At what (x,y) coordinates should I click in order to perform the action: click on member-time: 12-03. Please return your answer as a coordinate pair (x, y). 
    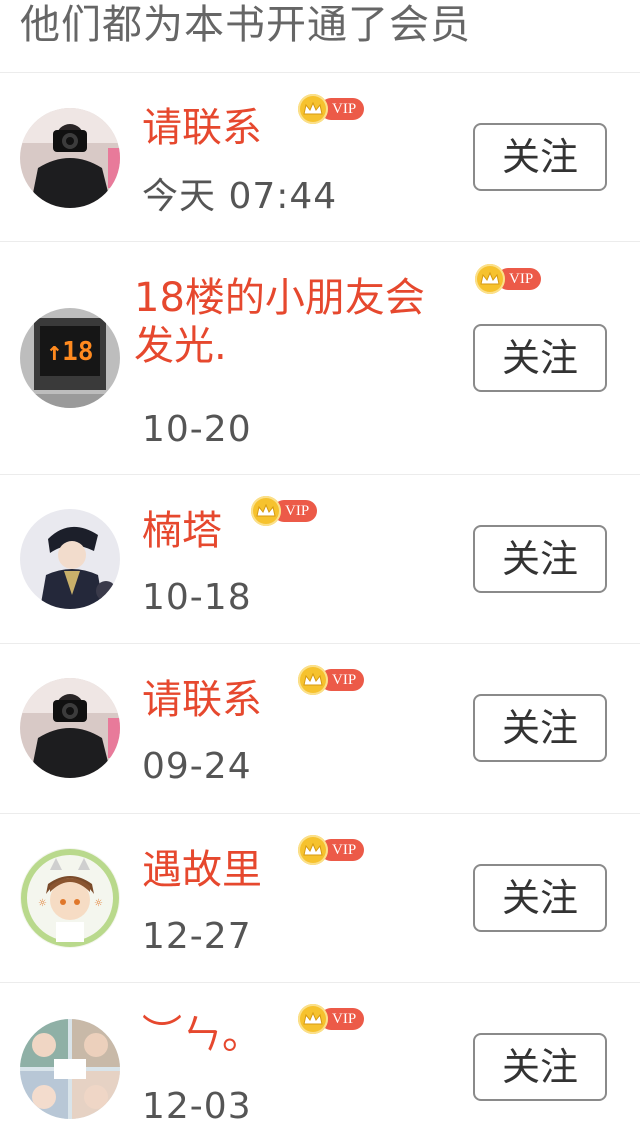
    Looking at the image, I should click on (197, 1106).